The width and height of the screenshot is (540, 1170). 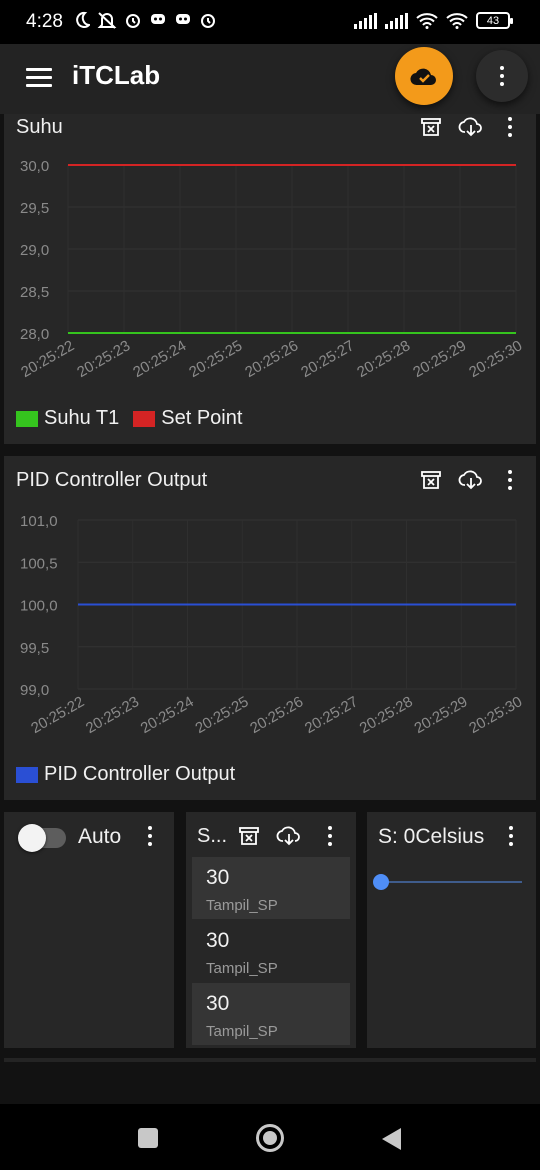 I want to click on legend-item-pid-output: PID Controller Output, so click(x=125, y=774).